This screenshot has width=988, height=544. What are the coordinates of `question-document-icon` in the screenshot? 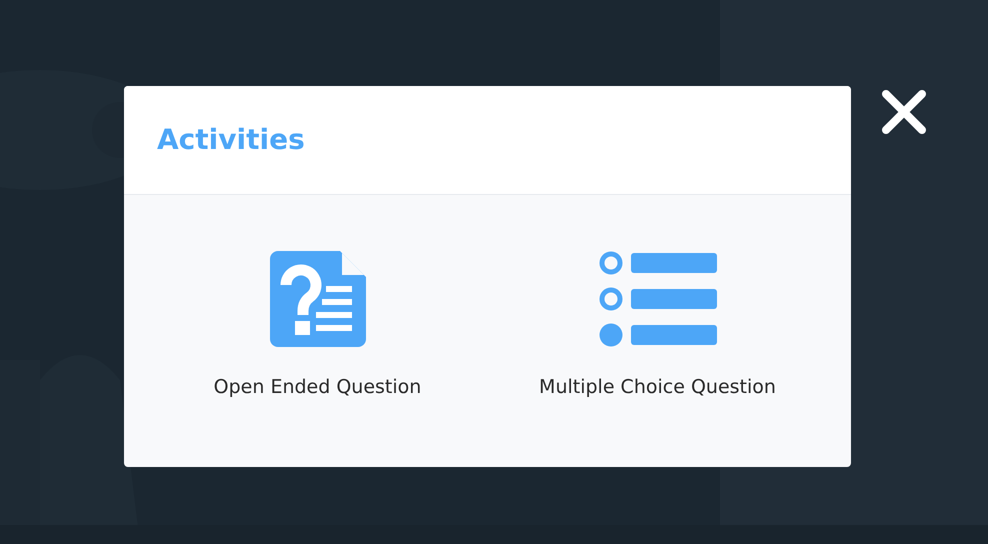 It's located at (318, 299).